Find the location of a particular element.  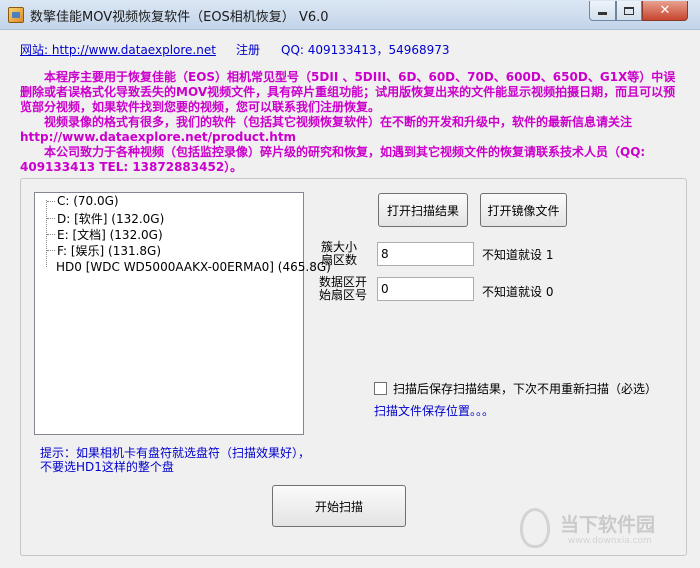

minimize-icon is located at coordinates (602, 13).